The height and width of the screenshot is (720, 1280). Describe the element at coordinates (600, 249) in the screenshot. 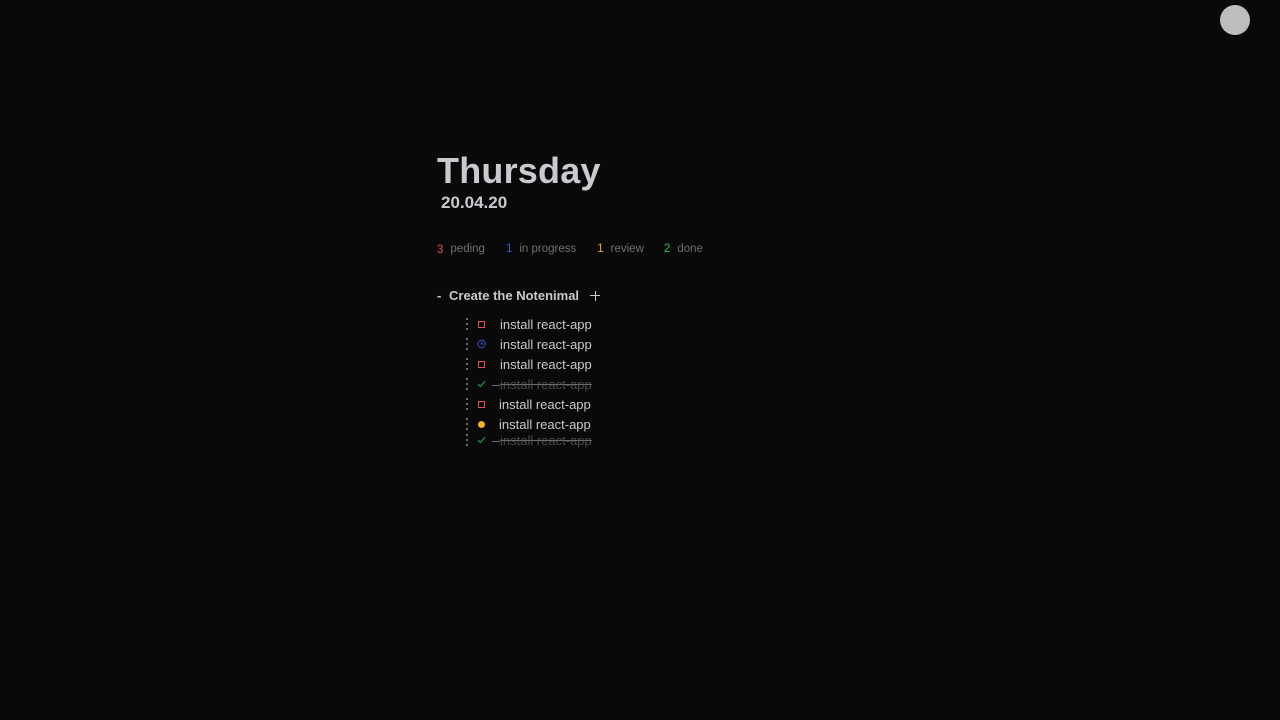

I see `stat-review-count: 1` at that location.